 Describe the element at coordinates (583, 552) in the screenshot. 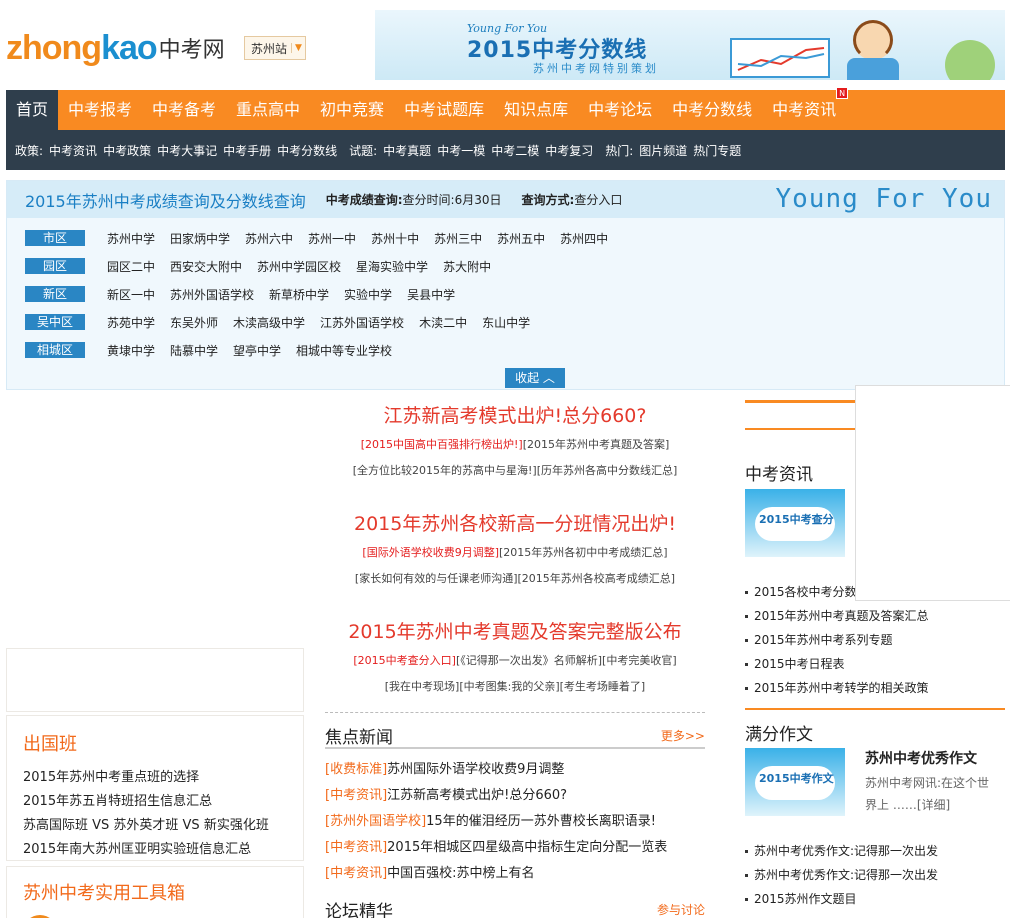

I see `sub-link: [2015年苏州各初中中考成绩汇总]` at that location.